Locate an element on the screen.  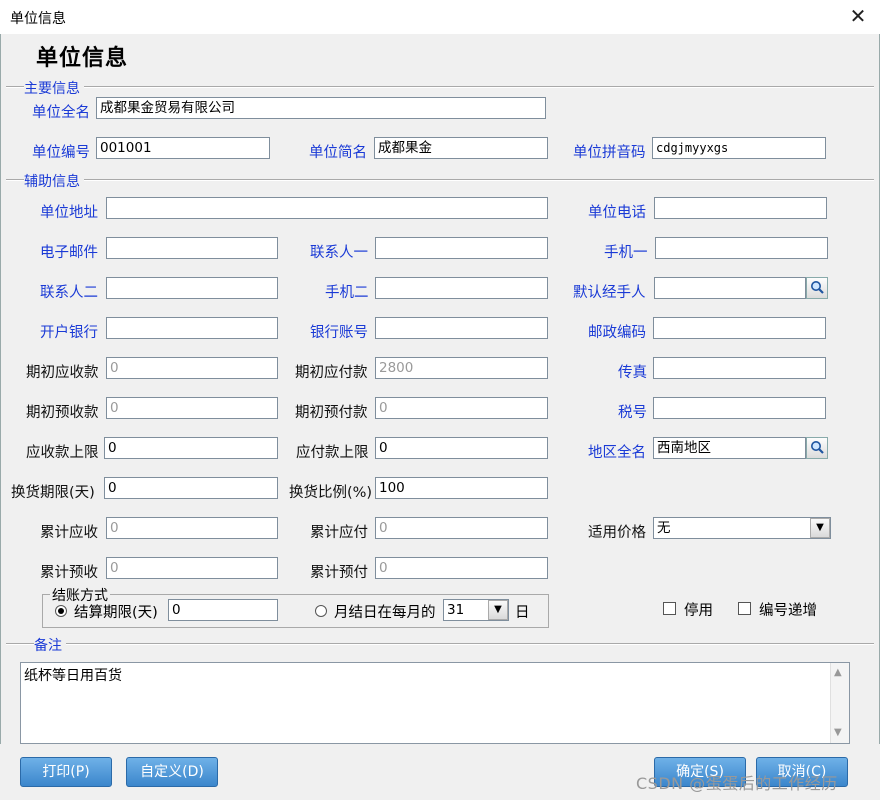
monthly-settle-radio is located at coordinates (321, 611).